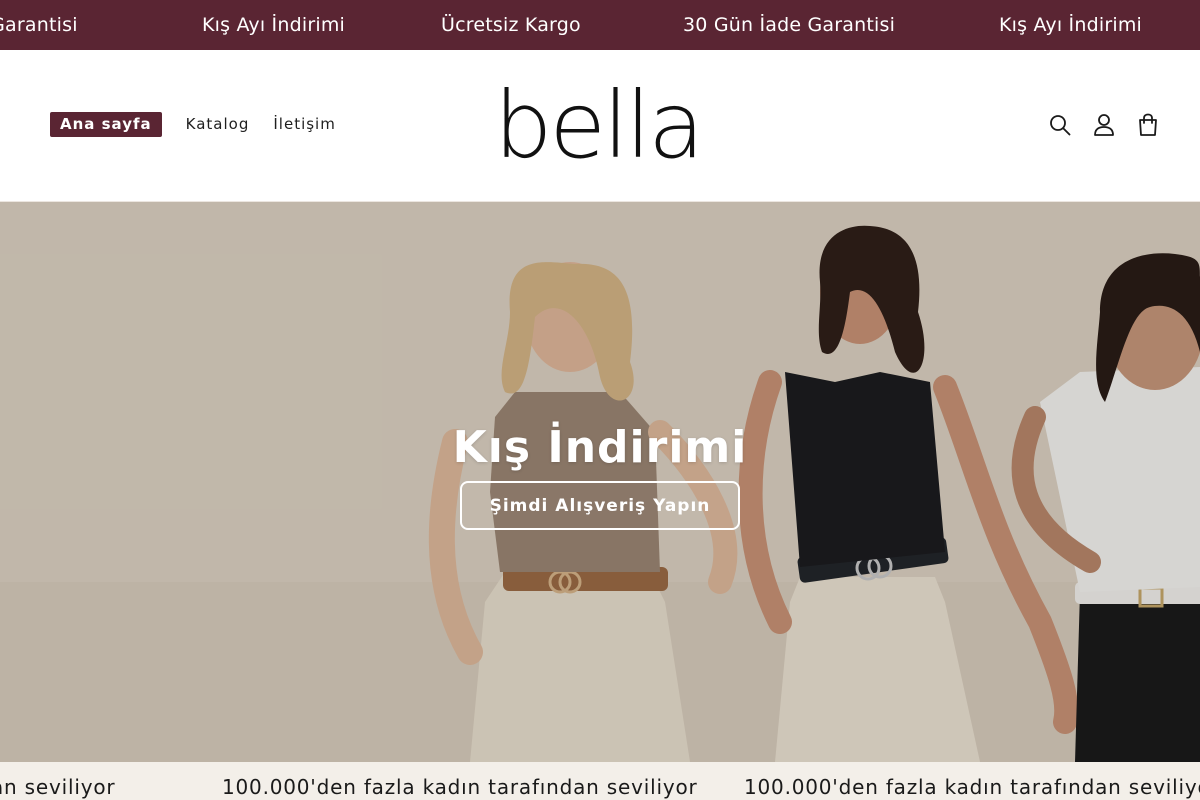 The image size is (1200, 800). What do you see at coordinates (58, 787) in the screenshot?
I see `marquee-item: ndan seviliyor` at bounding box center [58, 787].